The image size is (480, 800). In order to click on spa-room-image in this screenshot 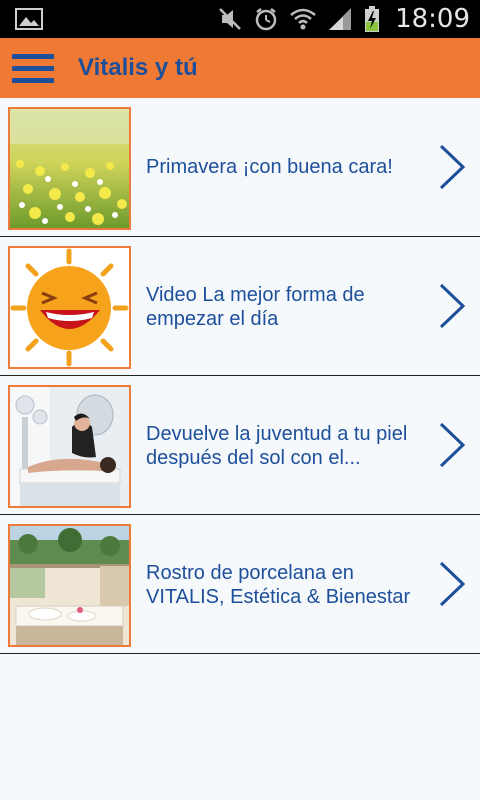, I will do `click(69, 585)`.